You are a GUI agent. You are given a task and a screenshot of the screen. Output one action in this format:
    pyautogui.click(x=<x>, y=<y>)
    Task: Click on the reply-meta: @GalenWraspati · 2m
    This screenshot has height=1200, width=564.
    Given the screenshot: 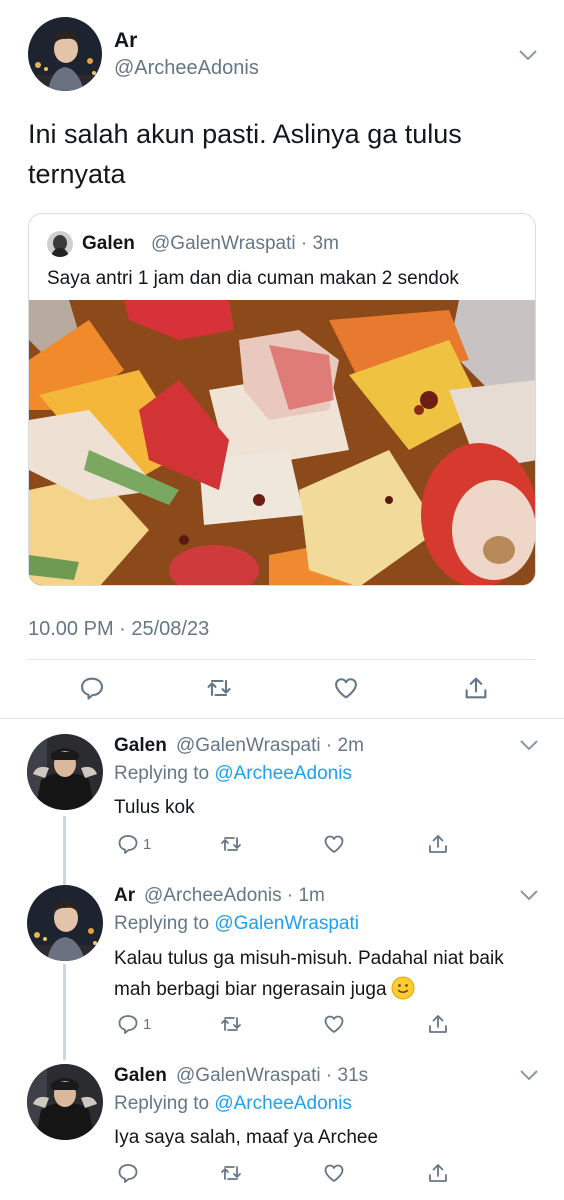 What is the action you would take?
    pyautogui.click(x=270, y=745)
    